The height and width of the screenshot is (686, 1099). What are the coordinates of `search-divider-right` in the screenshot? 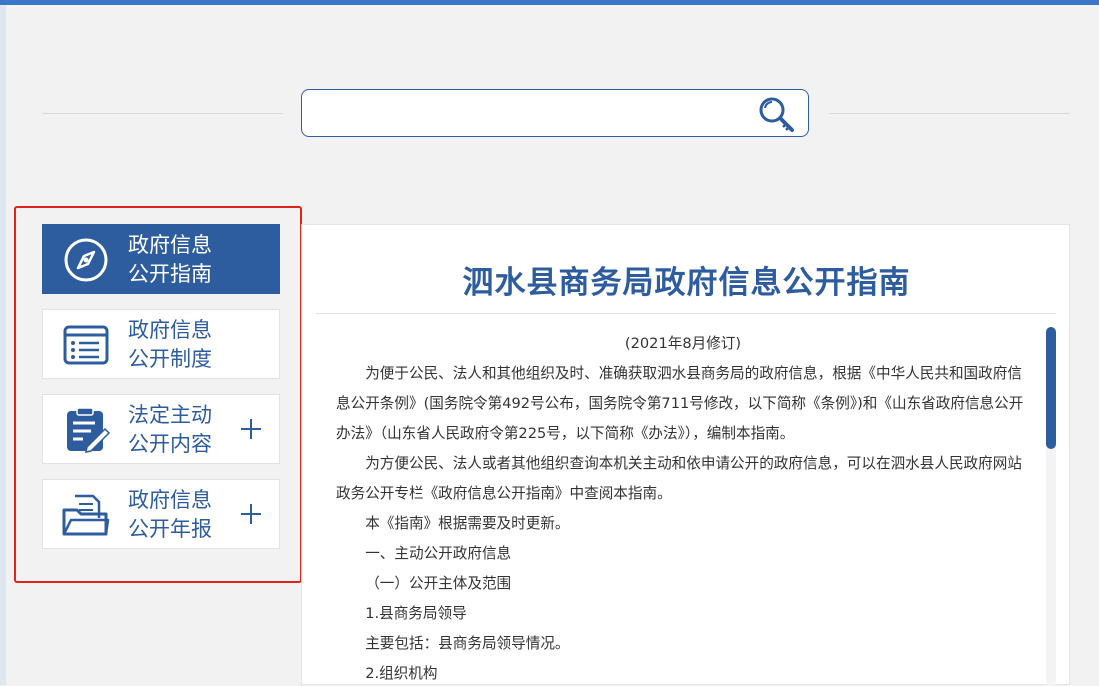 It's located at (950, 113).